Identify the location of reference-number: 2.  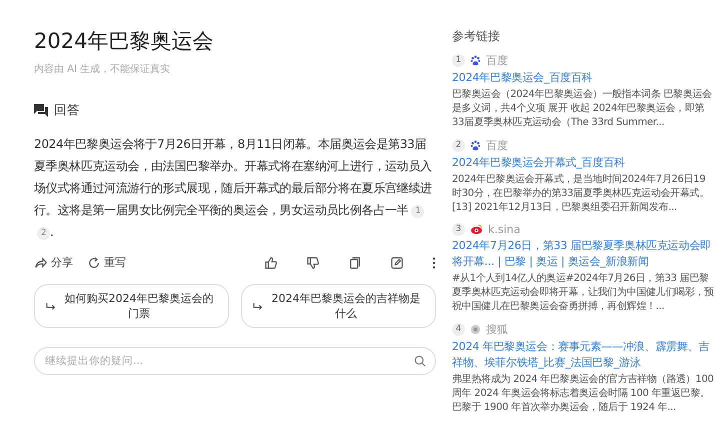
(458, 145).